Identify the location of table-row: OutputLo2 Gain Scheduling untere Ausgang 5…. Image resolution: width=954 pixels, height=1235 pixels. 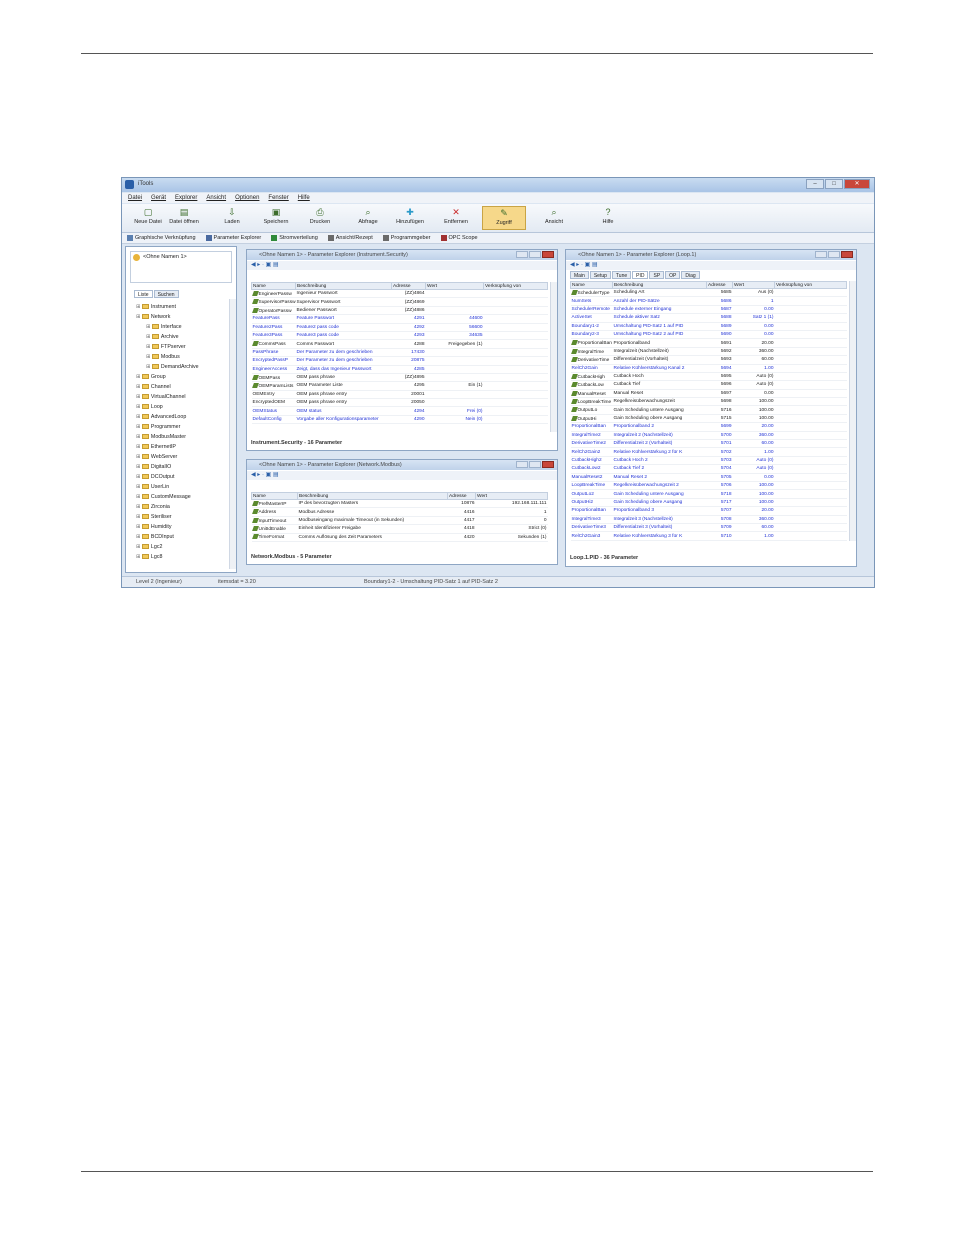
(708, 494).